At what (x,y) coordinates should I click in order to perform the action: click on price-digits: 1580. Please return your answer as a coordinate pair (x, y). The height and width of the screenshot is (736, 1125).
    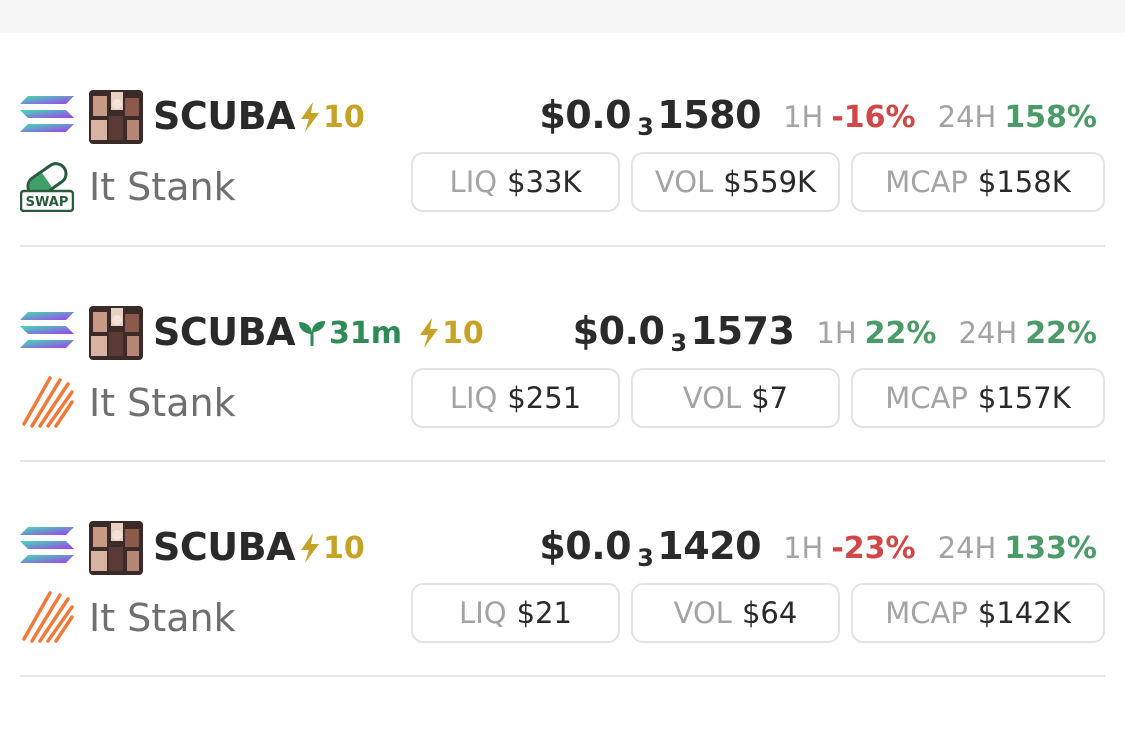
    Looking at the image, I should click on (709, 115).